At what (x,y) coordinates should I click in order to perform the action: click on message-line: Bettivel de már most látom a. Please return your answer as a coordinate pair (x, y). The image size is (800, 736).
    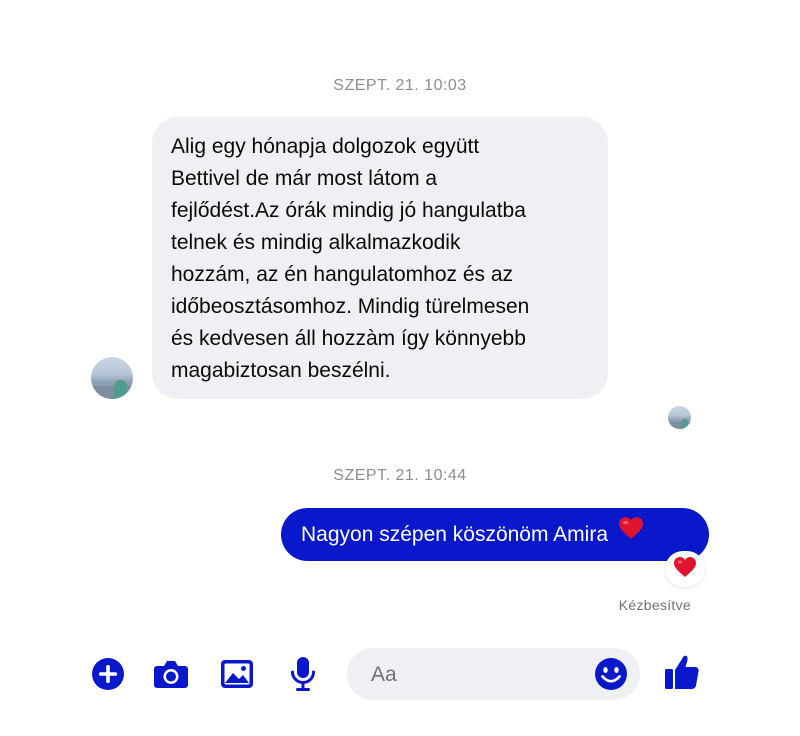
    Looking at the image, I should click on (304, 178).